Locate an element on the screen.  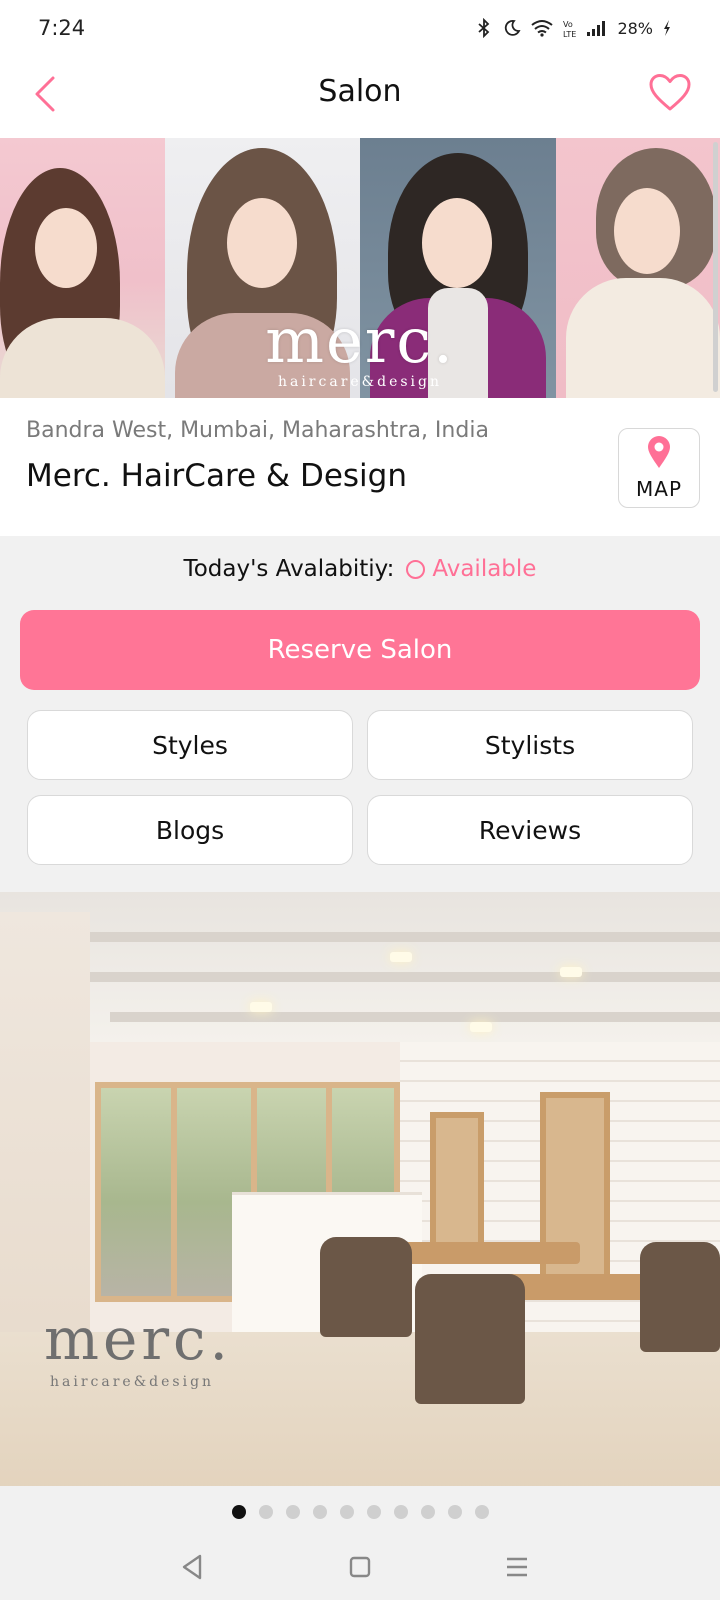
interior-mirror is located at coordinates (457, 1182).